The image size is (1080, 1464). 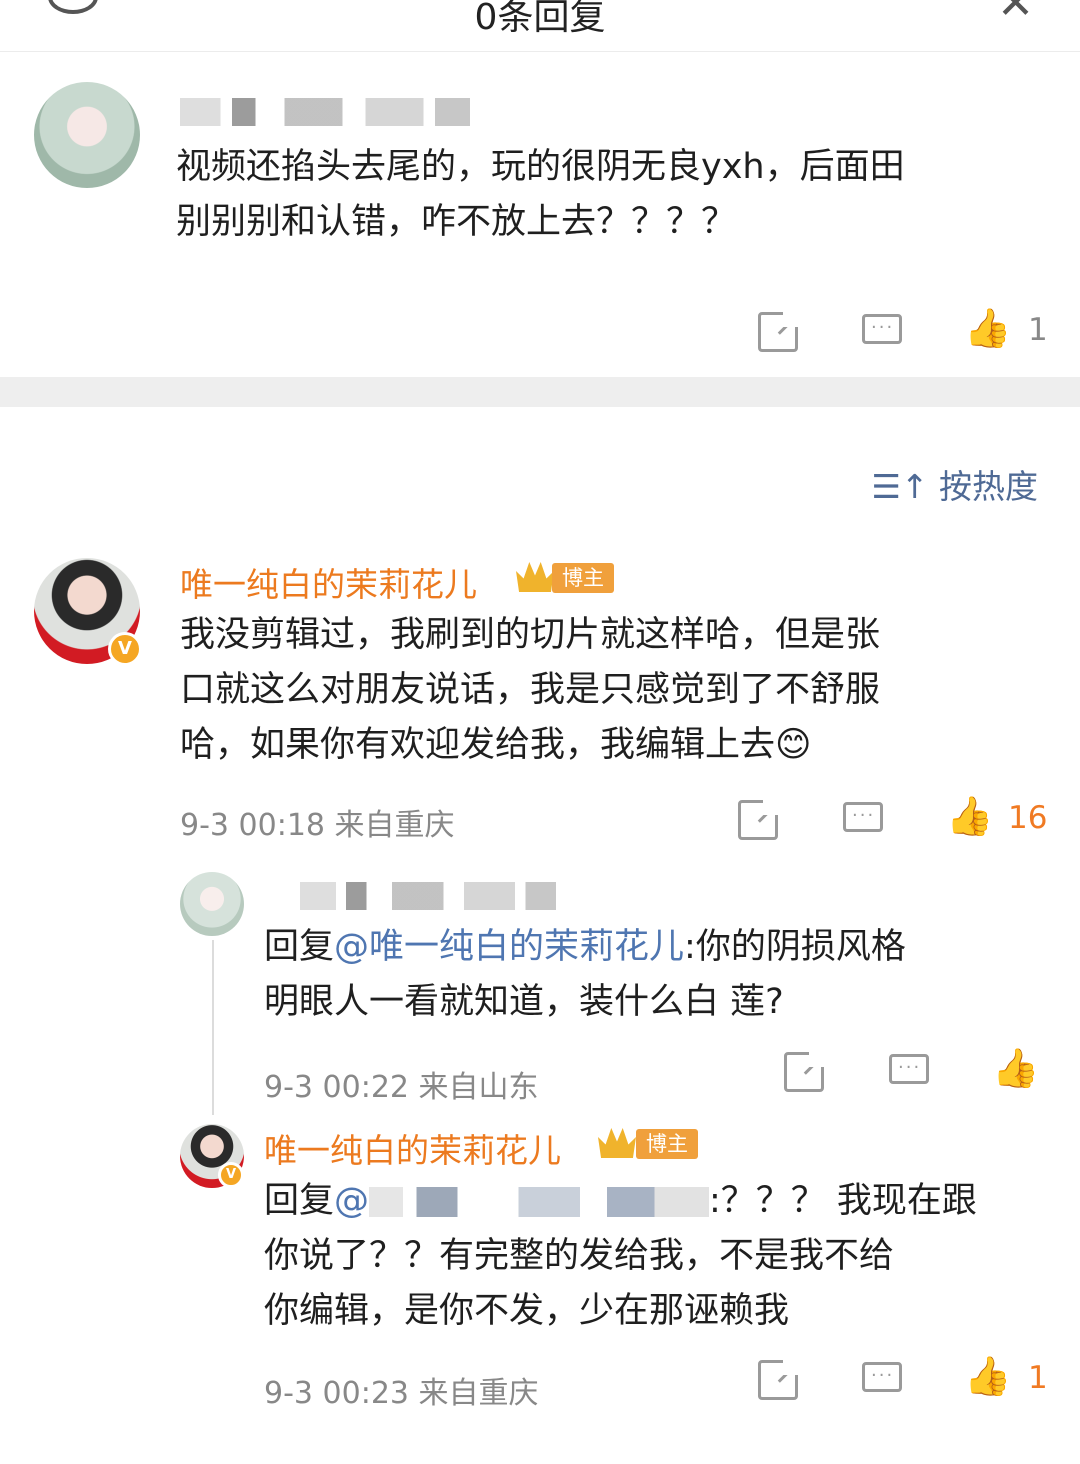 I want to click on mention-link: @唯一纯白的茉莉花儿, so click(x=509, y=947).